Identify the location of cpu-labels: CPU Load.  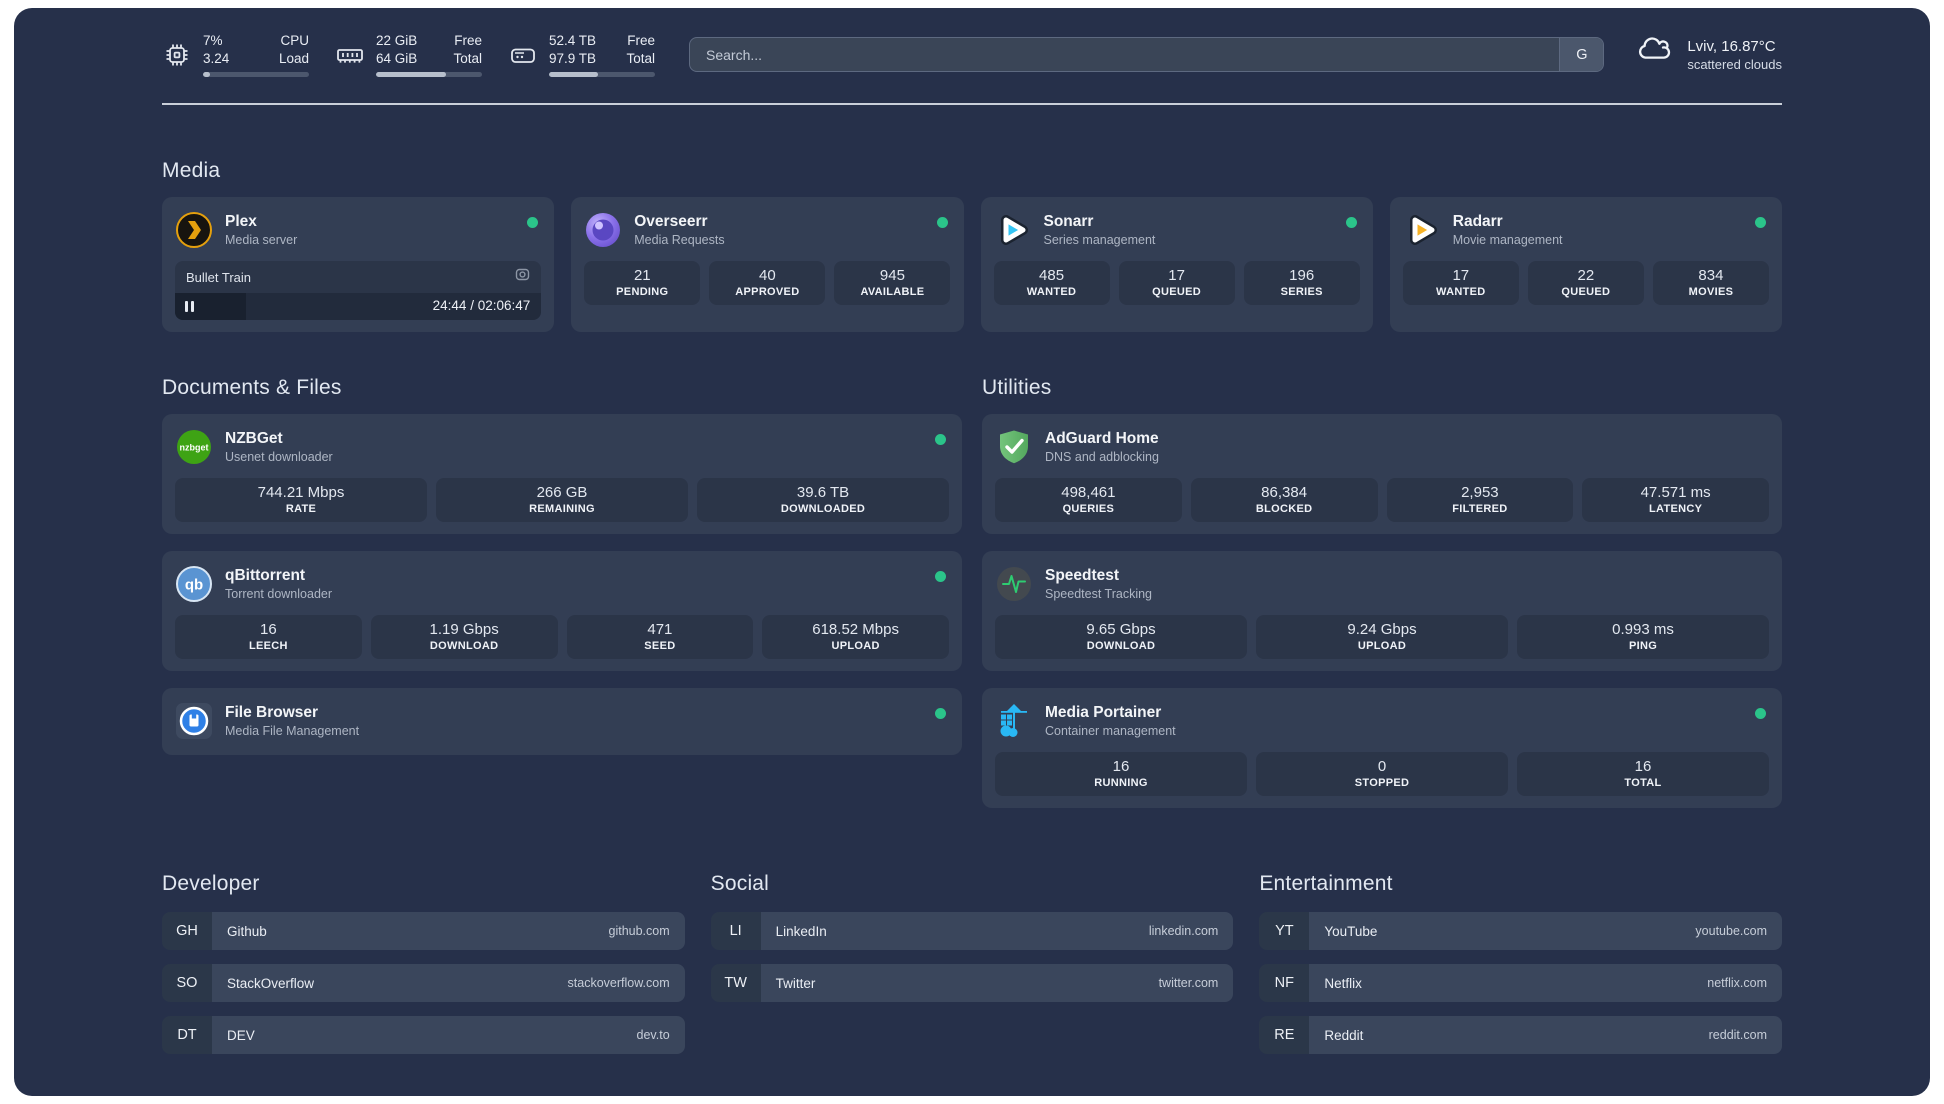
(293, 49).